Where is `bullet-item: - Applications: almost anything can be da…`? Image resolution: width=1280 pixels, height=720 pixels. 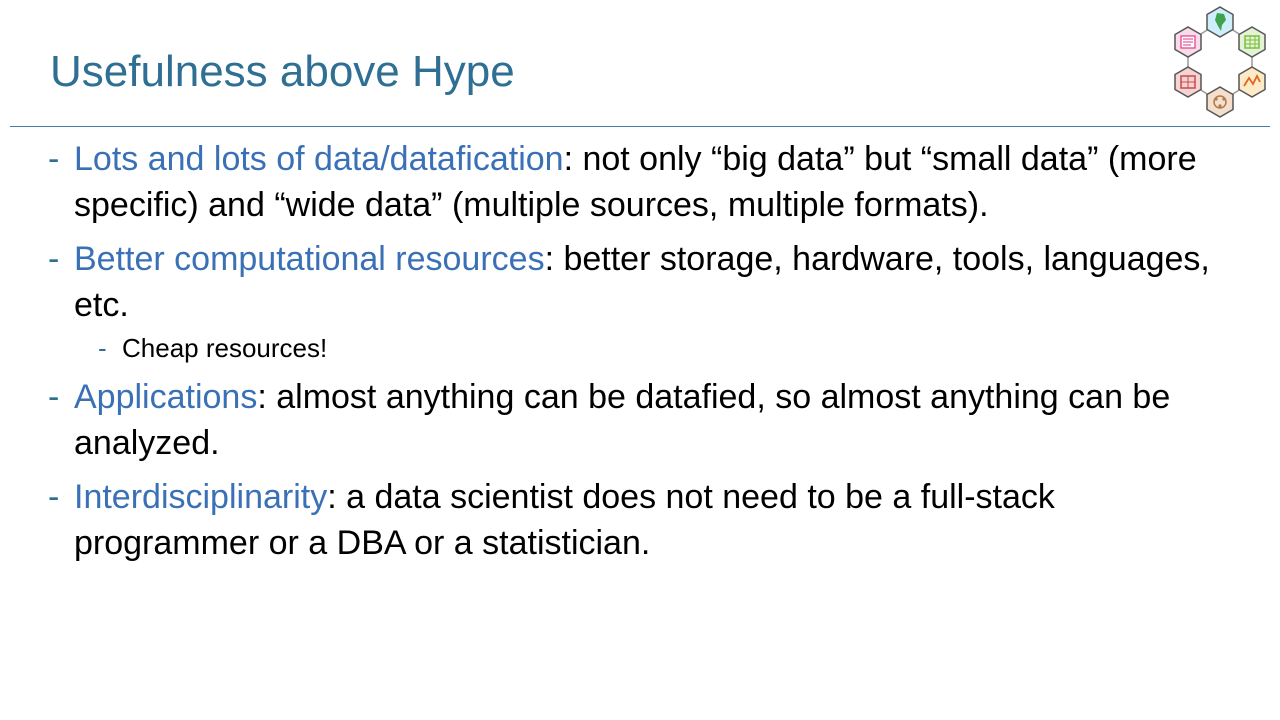
bullet-item: - Applications: almost anything can be da… is located at coordinates (648, 420).